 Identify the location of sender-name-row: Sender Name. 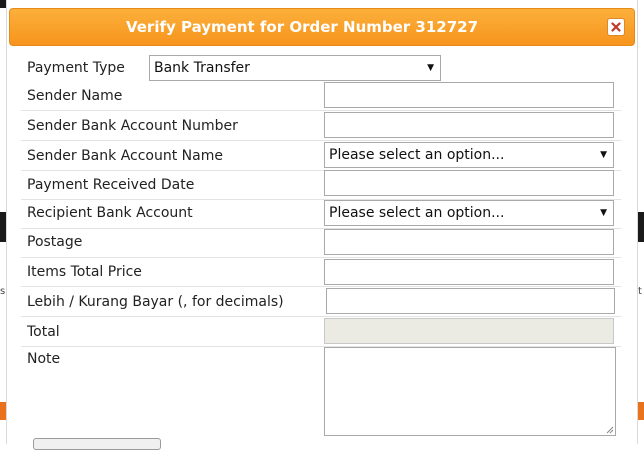
(321, 96).